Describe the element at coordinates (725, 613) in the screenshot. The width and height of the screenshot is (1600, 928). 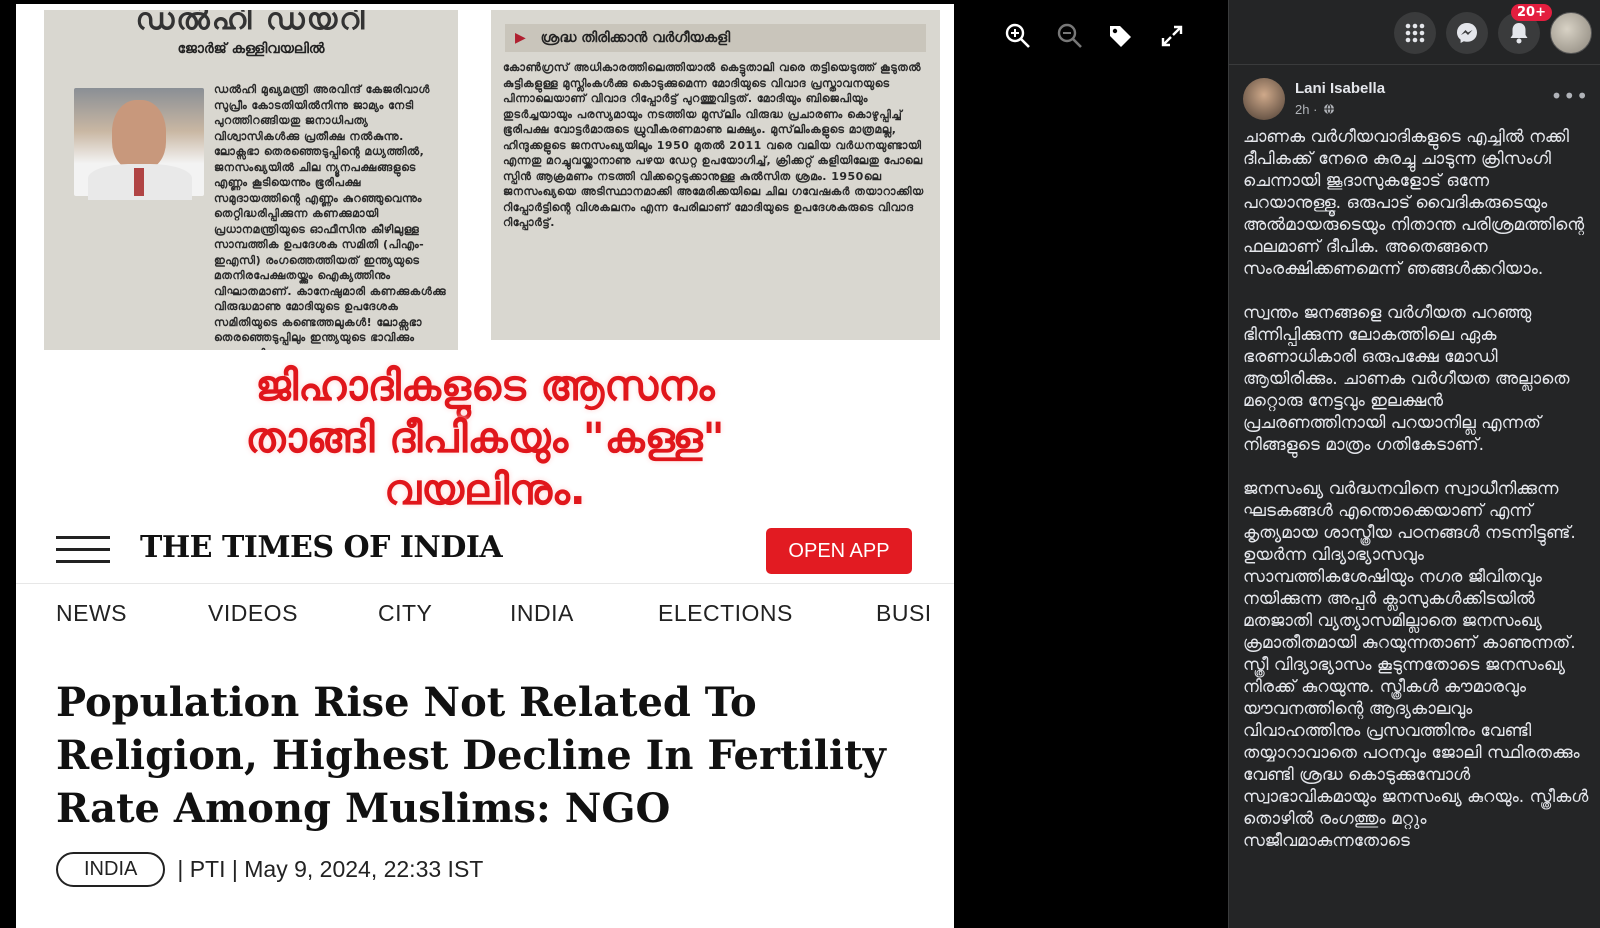
I see `nav-item-elections: ELECTIONS` at that location.